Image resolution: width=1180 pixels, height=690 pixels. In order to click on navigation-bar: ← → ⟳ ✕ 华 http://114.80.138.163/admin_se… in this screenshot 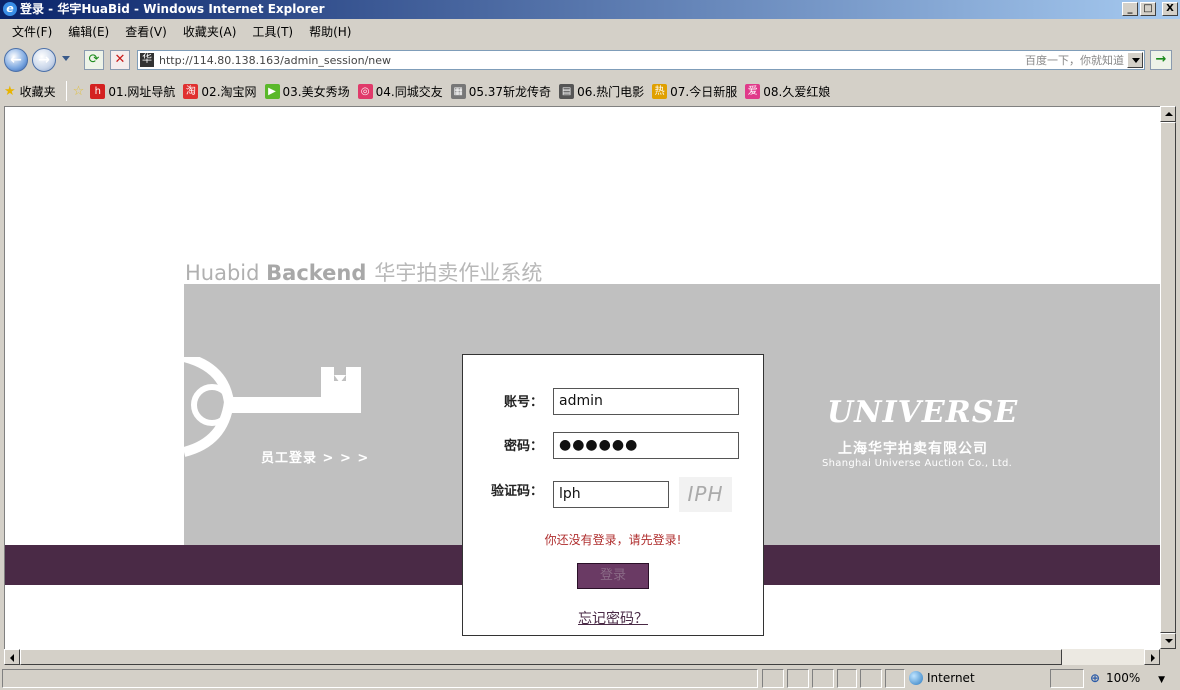, I will do `click(590, 60)`.